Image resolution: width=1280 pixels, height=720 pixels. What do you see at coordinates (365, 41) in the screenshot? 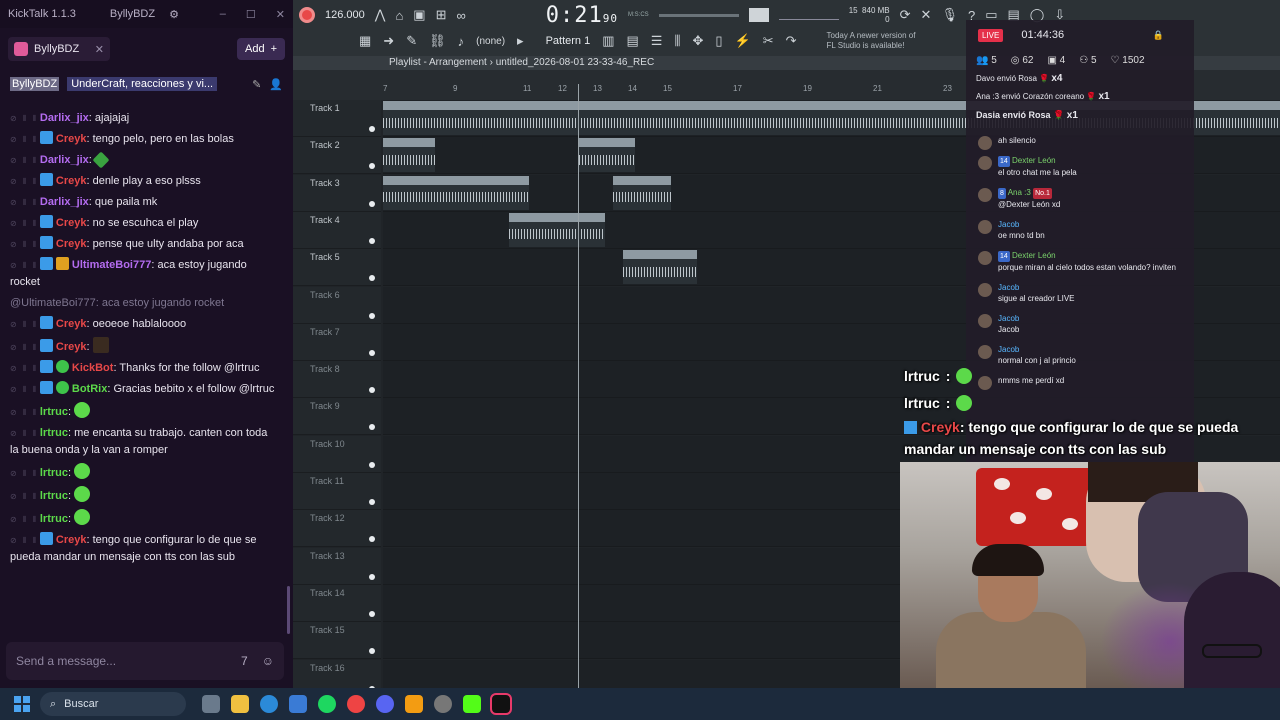
I see `snap-icon: ▦` at bounding box center [365, 41].